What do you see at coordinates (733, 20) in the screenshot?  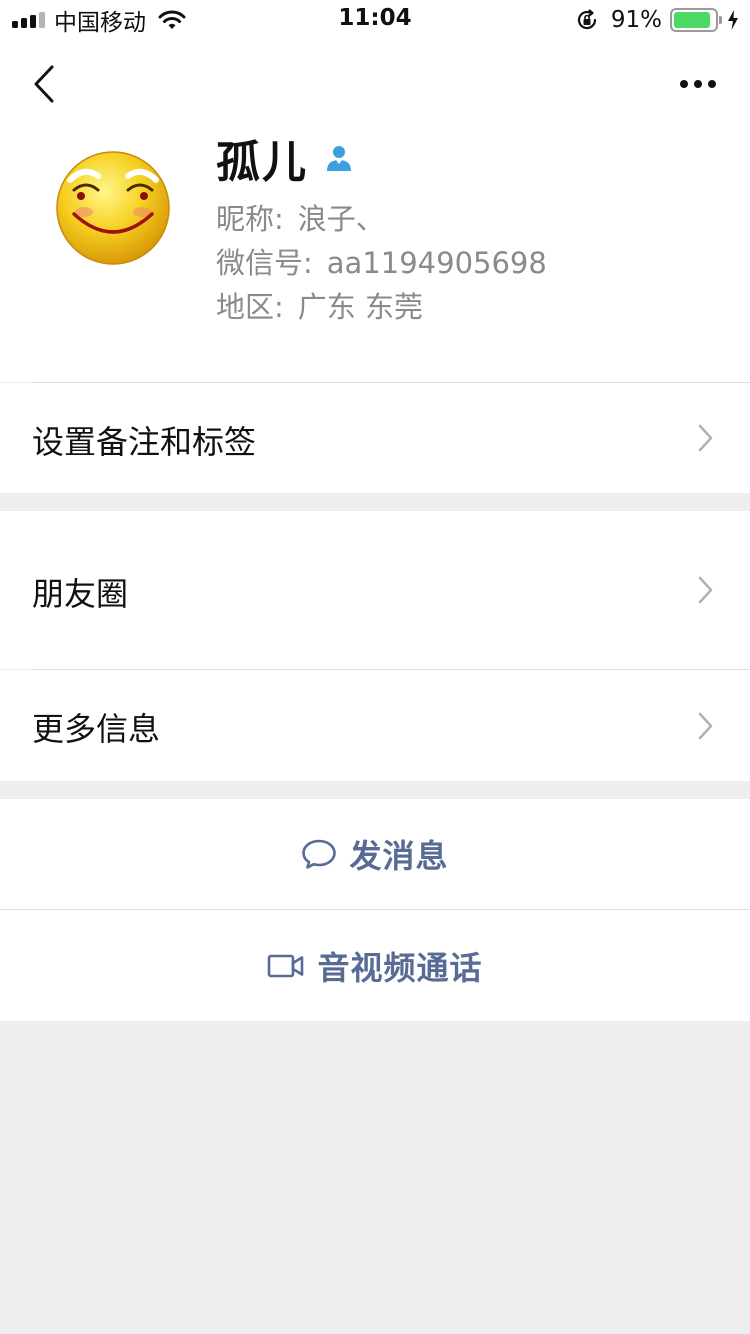 I see `charging-icon` at bounding box center [733, 20].